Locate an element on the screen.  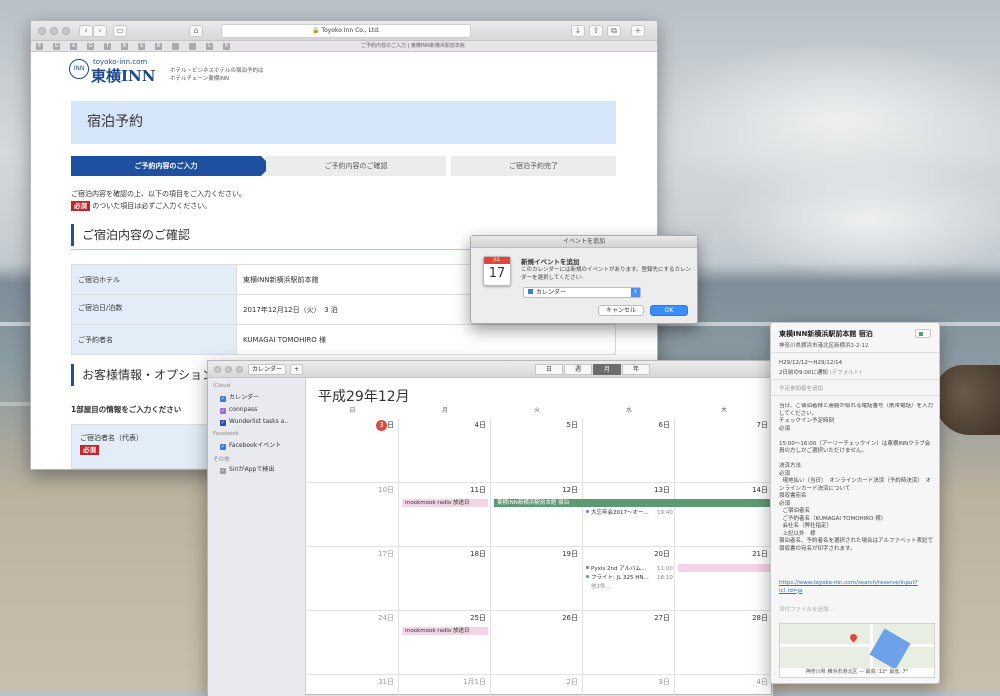
favorite-item: A is located at coordinates (73, 46).